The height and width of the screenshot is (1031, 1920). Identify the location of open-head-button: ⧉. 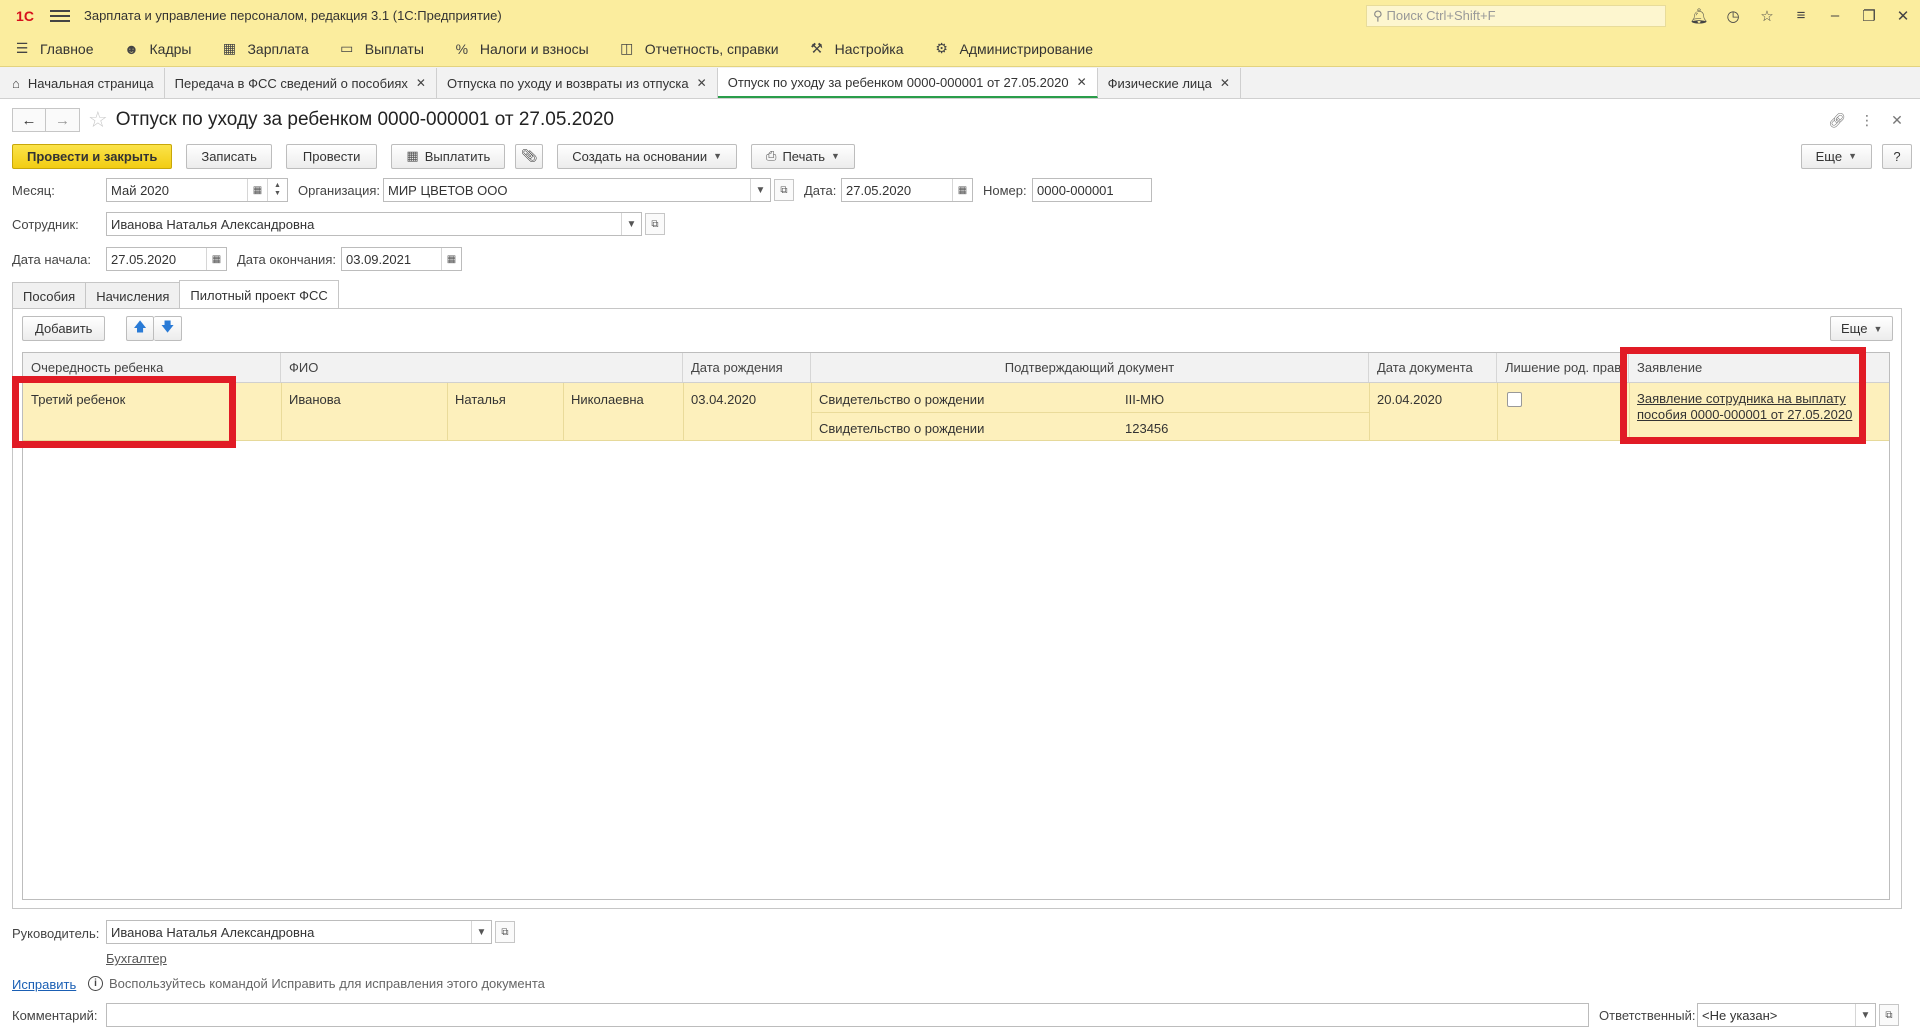
(505, 932).